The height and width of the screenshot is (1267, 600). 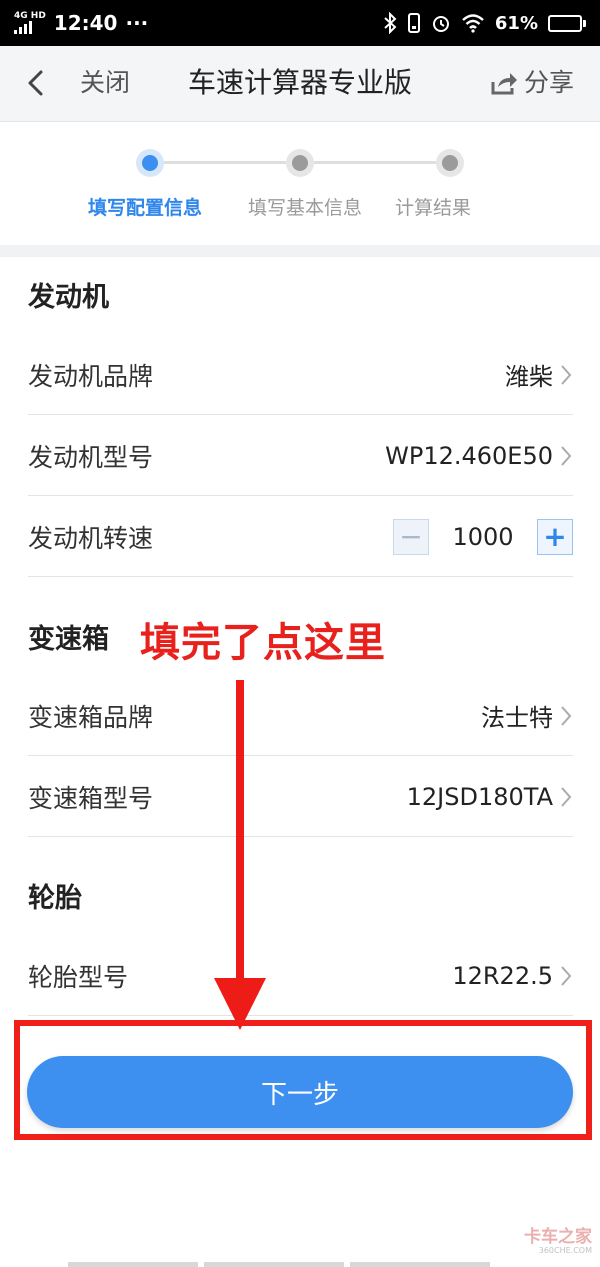 What do you see at coordinates (473, 23) in the screenshot?
I see `wifi-icon` at bounding box center [473, 23].